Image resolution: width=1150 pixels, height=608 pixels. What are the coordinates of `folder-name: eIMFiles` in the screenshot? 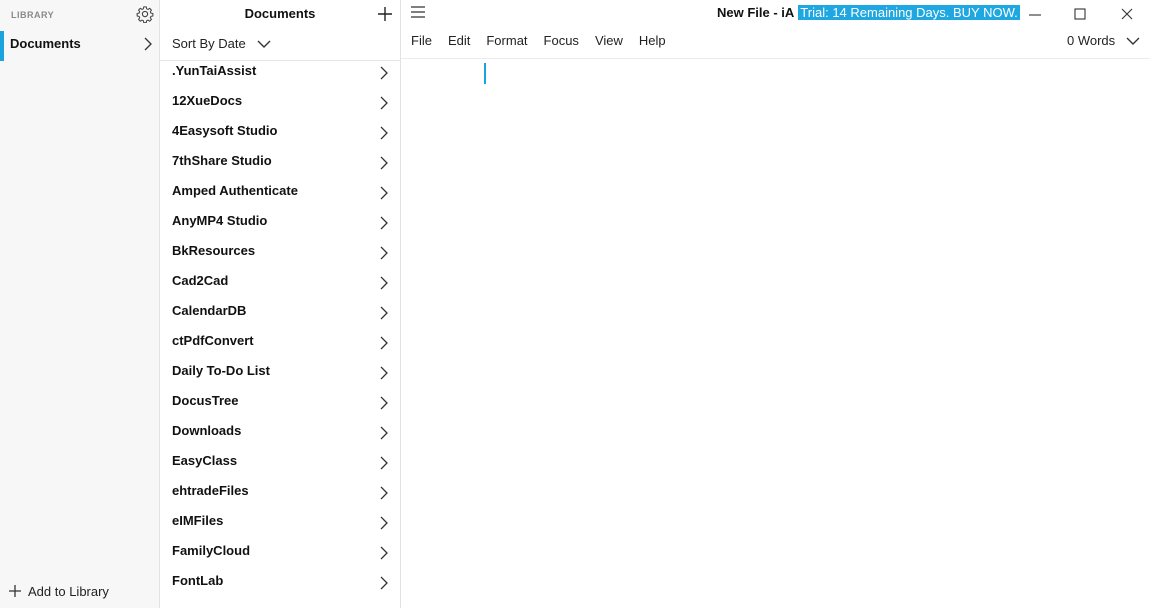 It's located at (198, 520).